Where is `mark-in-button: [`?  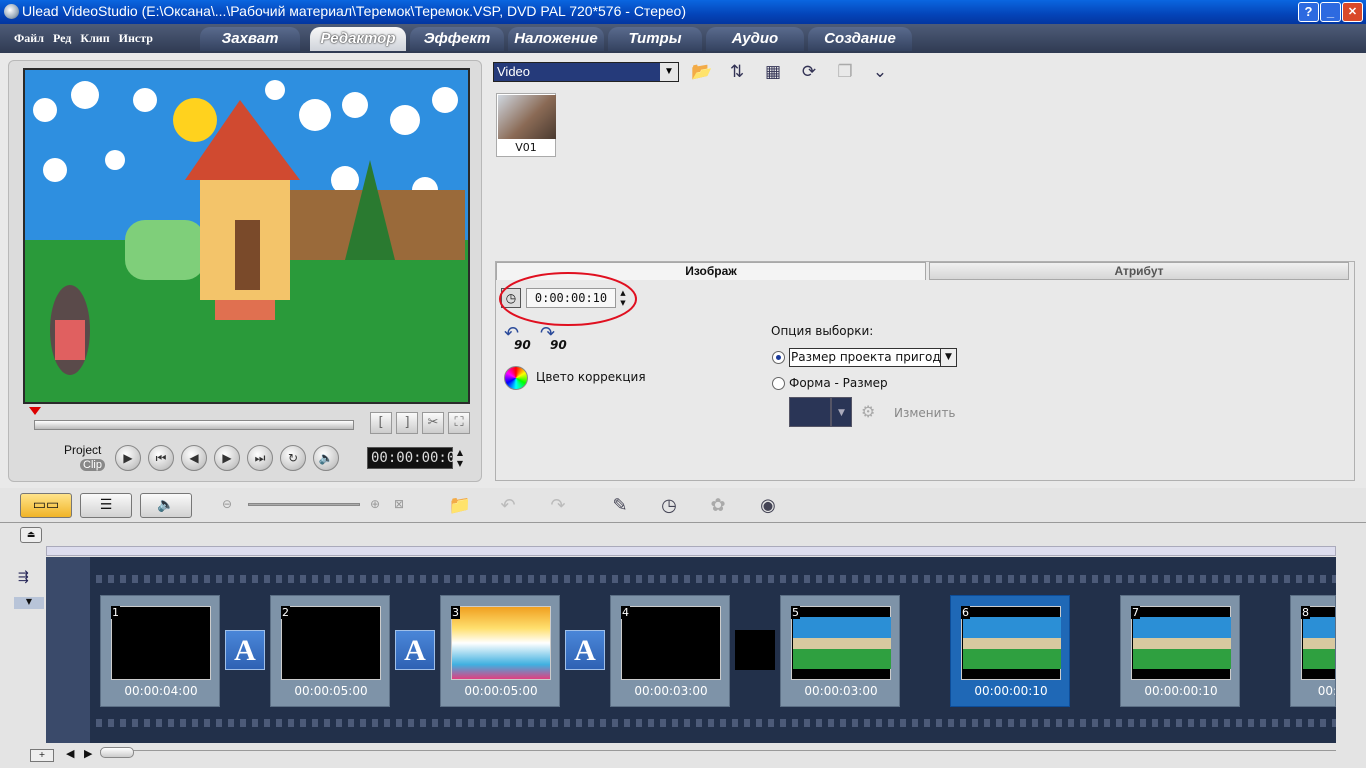 mark-in-button: [ is located at coordinates (381, 423).